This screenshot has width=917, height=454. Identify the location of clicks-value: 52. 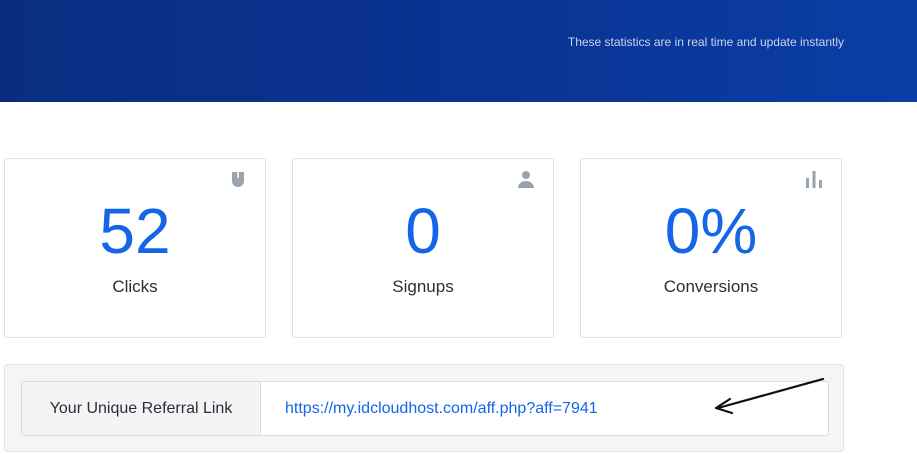
(135, 231).